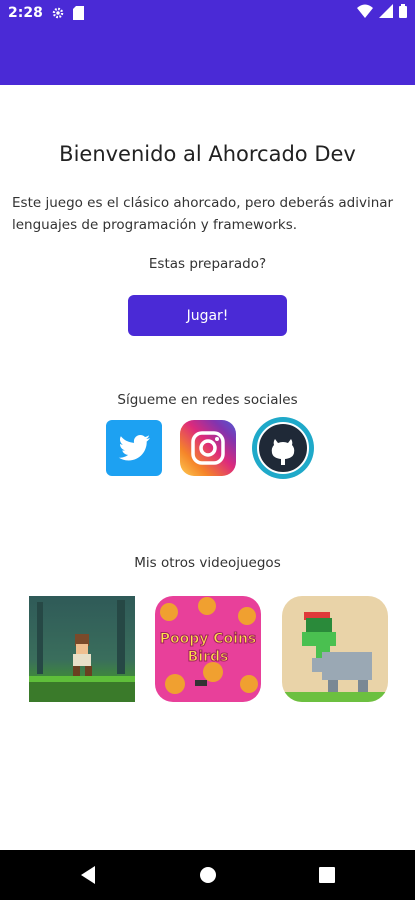 The width and height of the screenshot is (415, 900). I want to click on twitter-icon, so click(134, 448).